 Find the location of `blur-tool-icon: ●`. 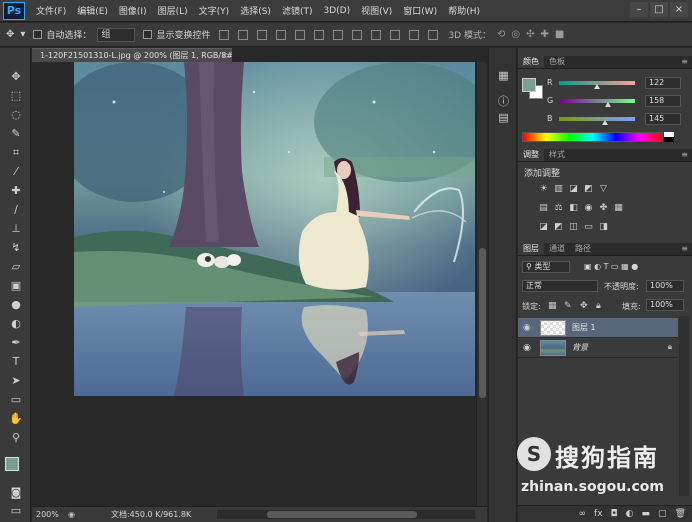

blur-tool-icon: ● is located at coordinates (16, 304).